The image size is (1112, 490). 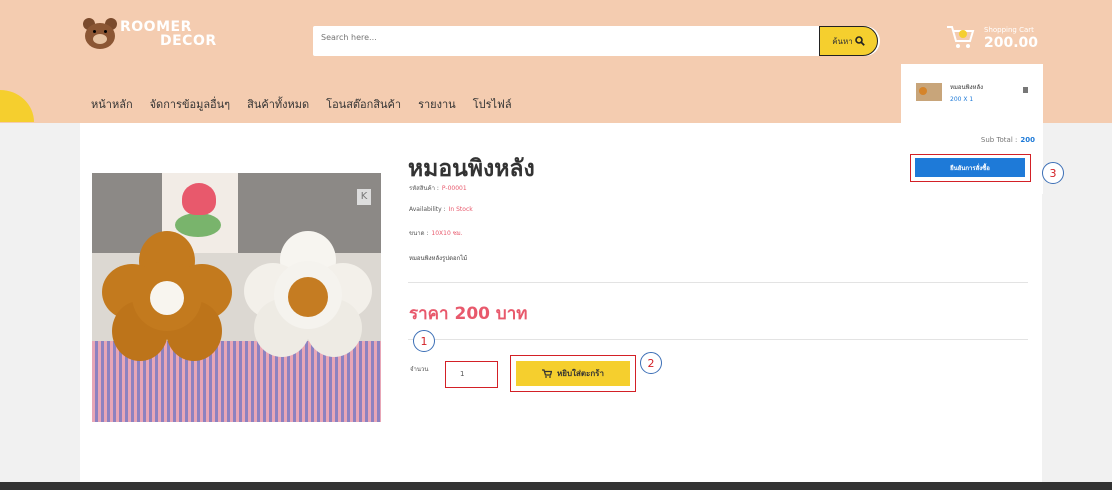 I want to click on confirm-order-highlight: ยืนยันการสั่งซื้อ, so click(x=970, y=168).